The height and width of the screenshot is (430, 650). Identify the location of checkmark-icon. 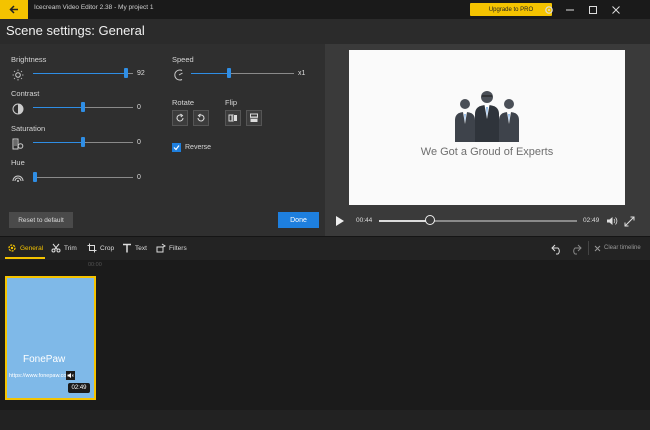
(176, 148).